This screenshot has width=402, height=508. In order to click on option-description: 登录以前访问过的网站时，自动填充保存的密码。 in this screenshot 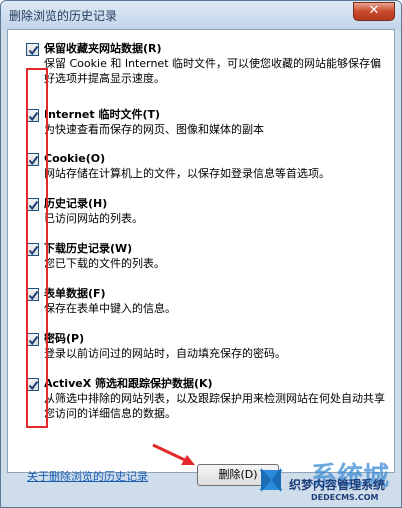, I will do `click(165, 353)`.